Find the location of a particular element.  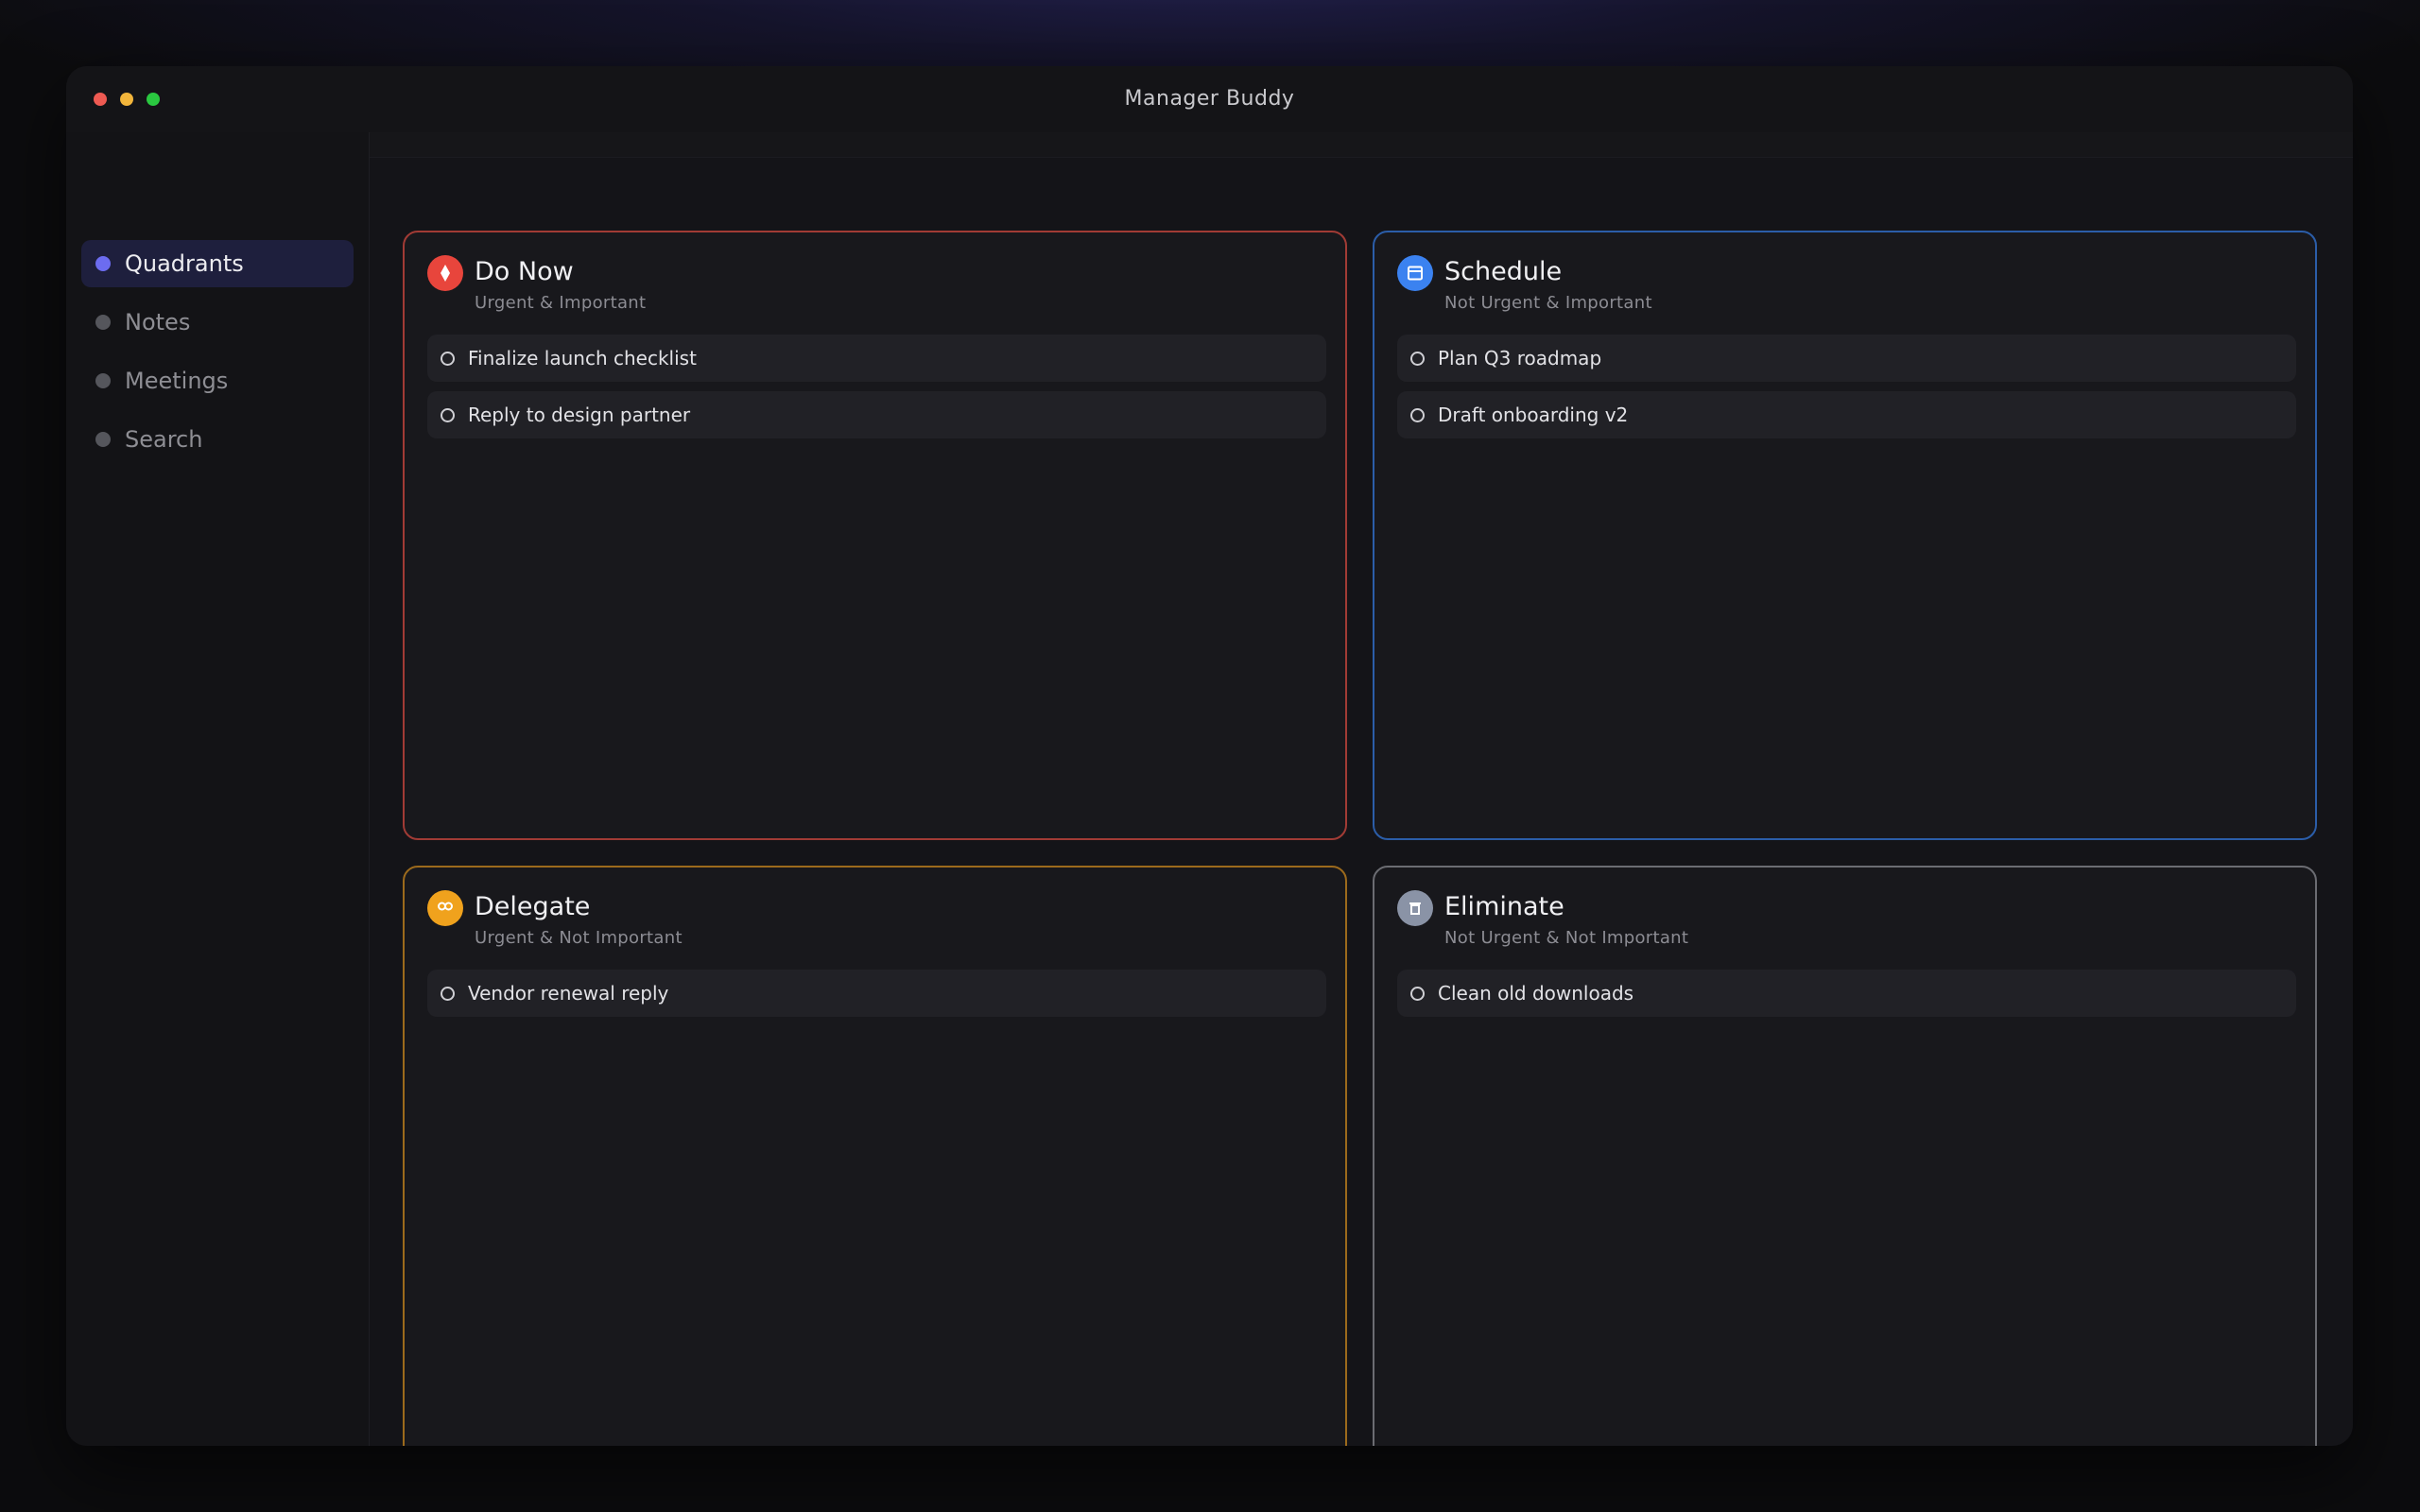

task-item: Vendor renewal reply is located at coordinates (877, 993).